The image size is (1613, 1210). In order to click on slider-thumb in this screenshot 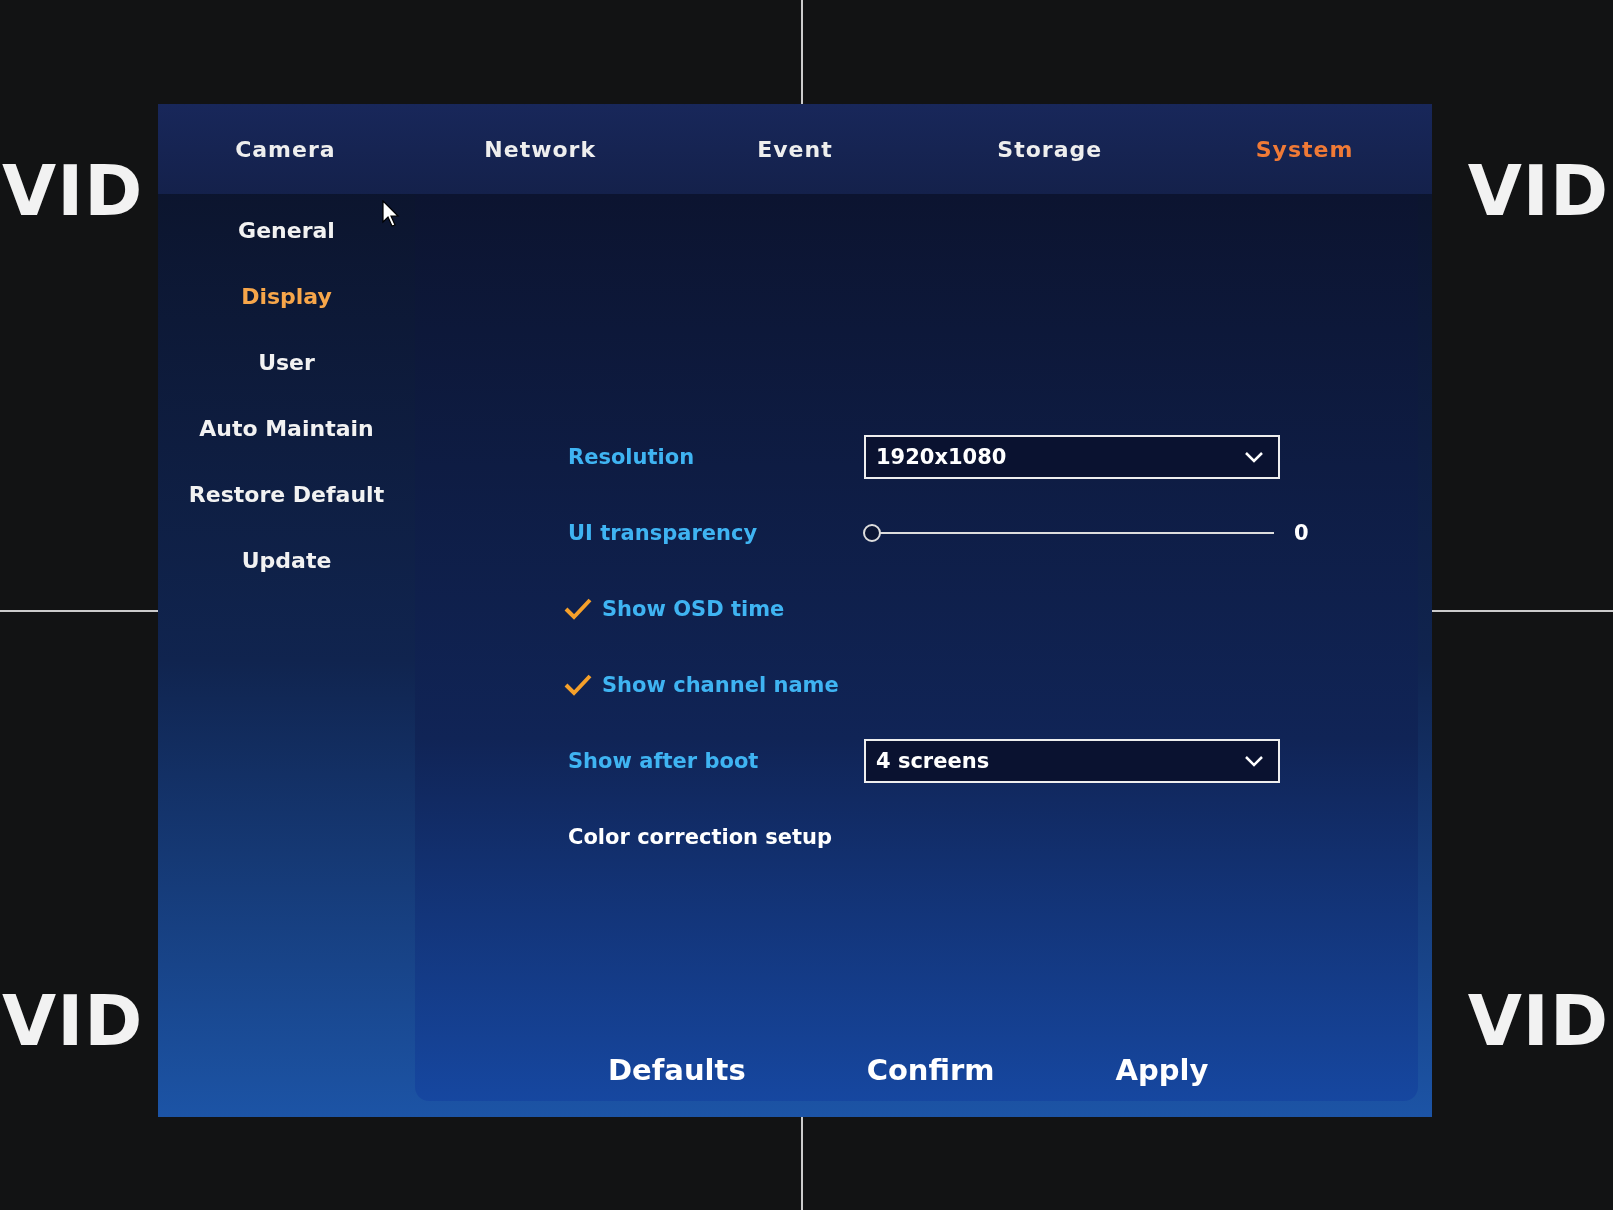, I will do `click(872, 533)`.